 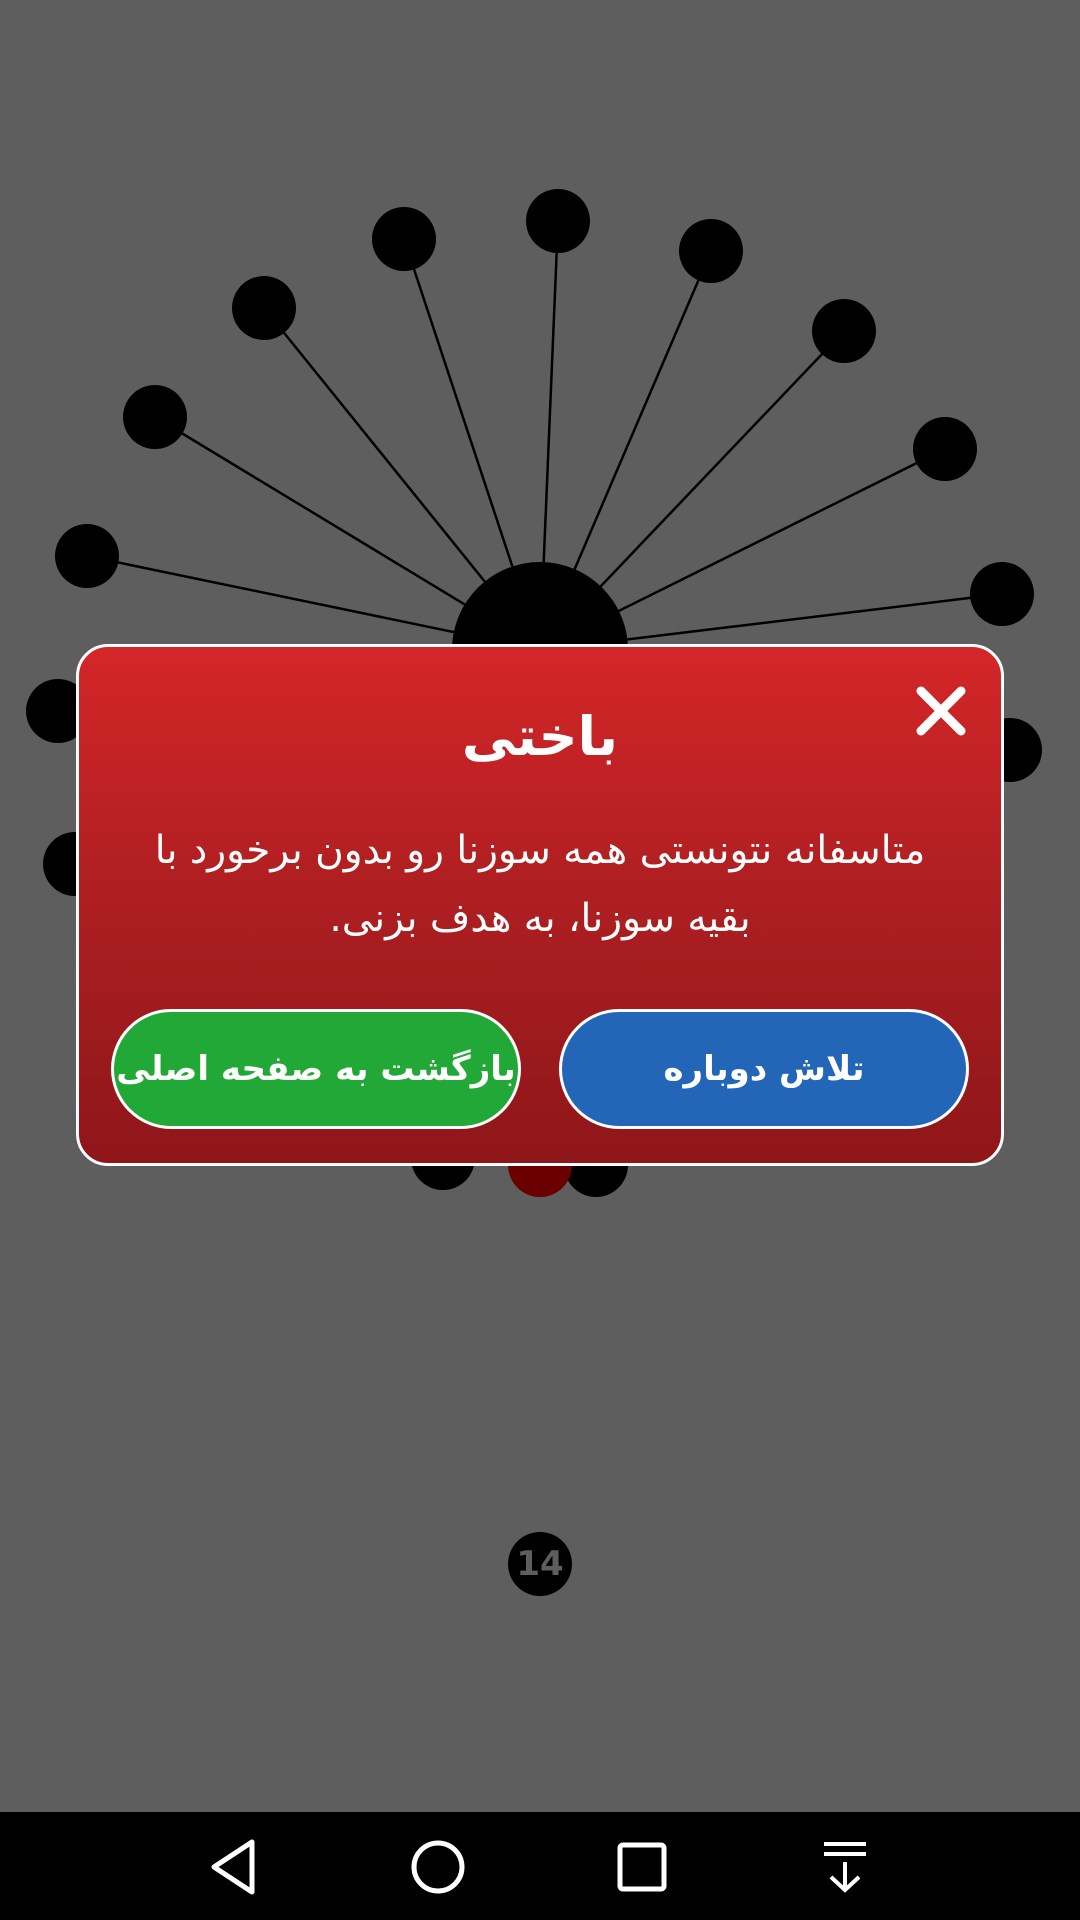 I want to click on retry-button-label: تلاش دوباره, so click(x=764, y=1069).